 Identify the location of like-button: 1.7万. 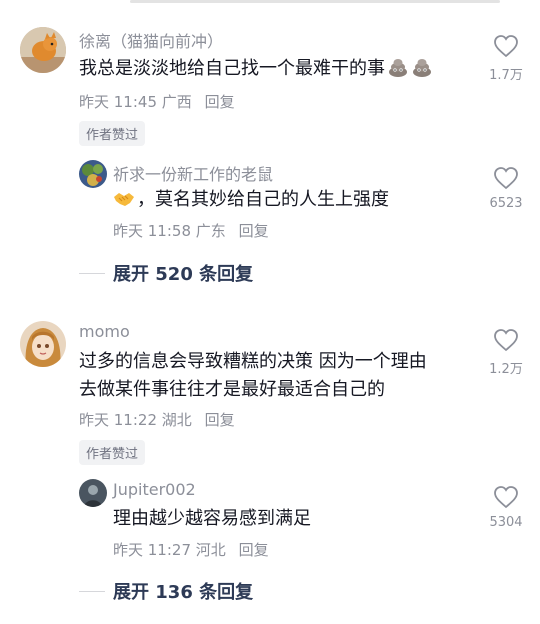
(506, 58).